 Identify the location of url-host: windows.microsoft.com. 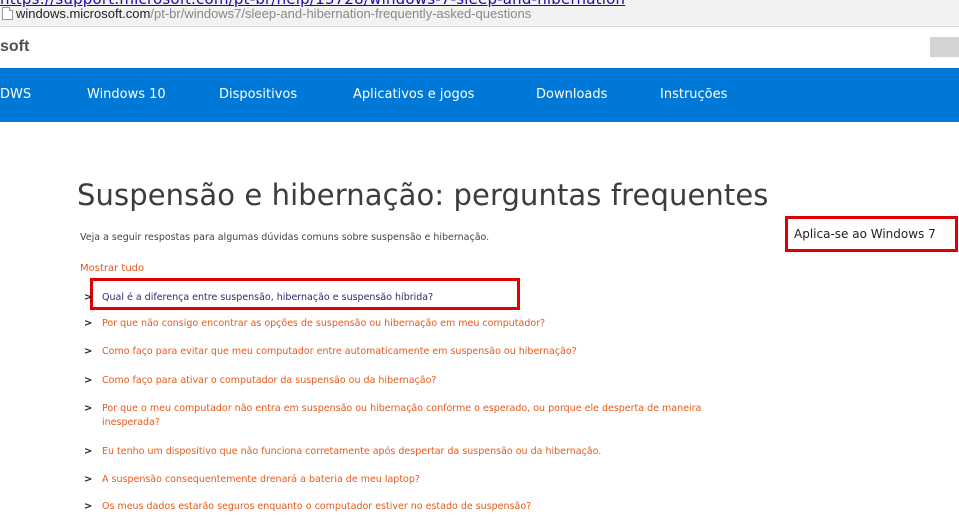
(83, 13).